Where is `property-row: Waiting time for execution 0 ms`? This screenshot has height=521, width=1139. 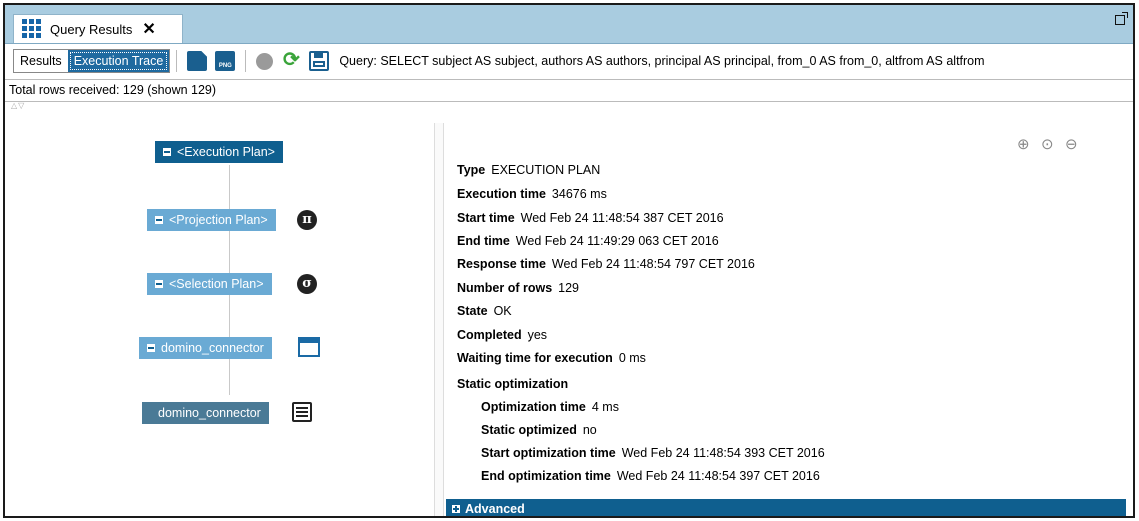
property-row: Waiting time for execution 0 ms is located at coordinates (551, 358).